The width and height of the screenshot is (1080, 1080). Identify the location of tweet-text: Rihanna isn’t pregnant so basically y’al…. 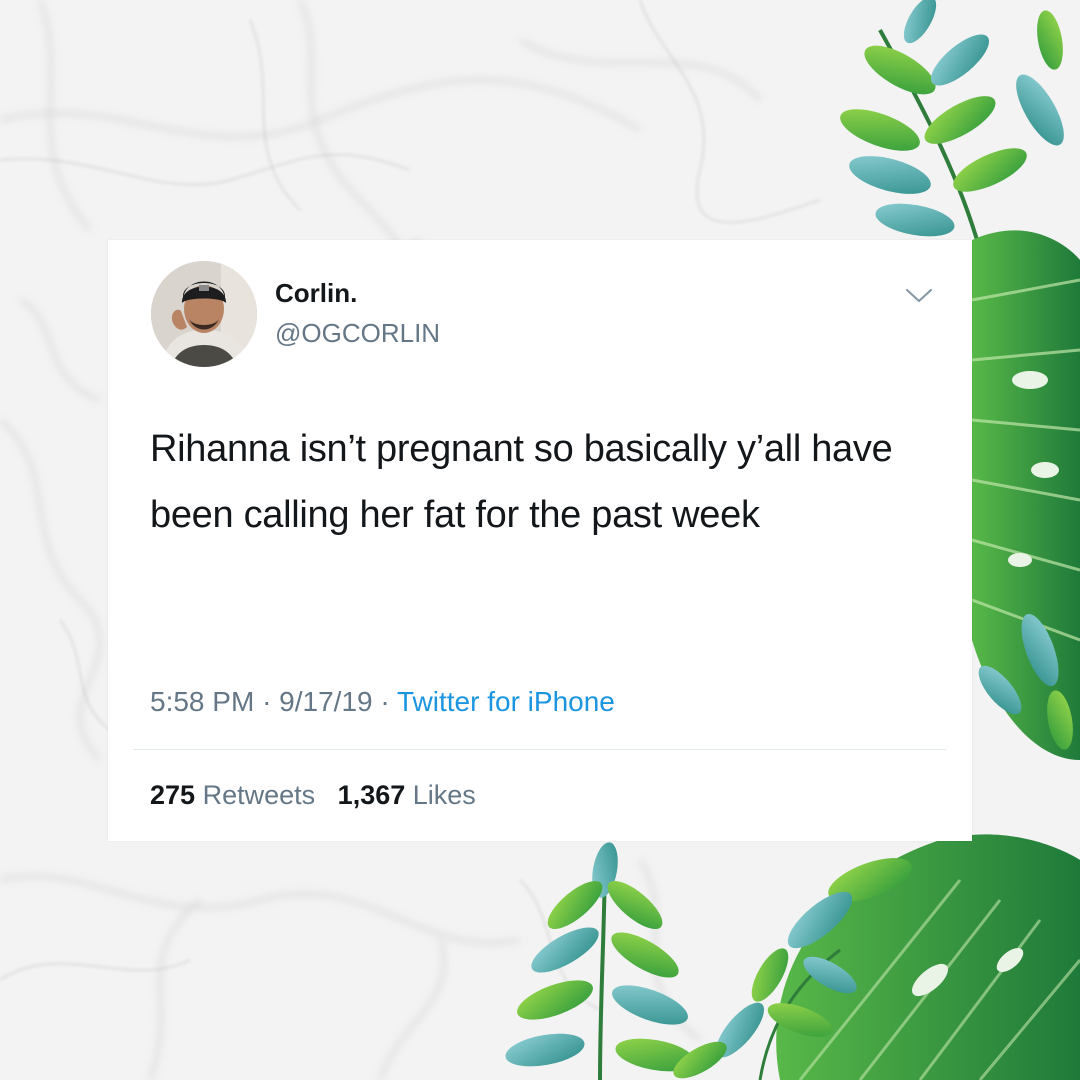
(521, 482).